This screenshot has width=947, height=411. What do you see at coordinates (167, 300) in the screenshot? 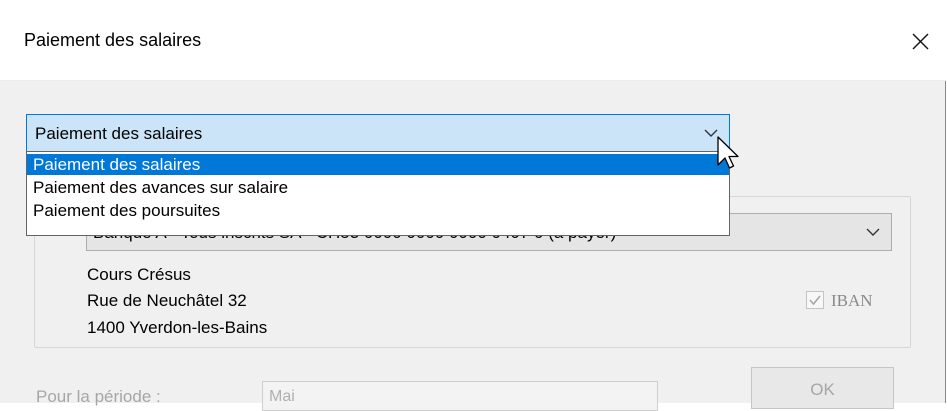
I see `address-line-2: Rue de Neuchâtel 32` at bounding box center [167, 300].